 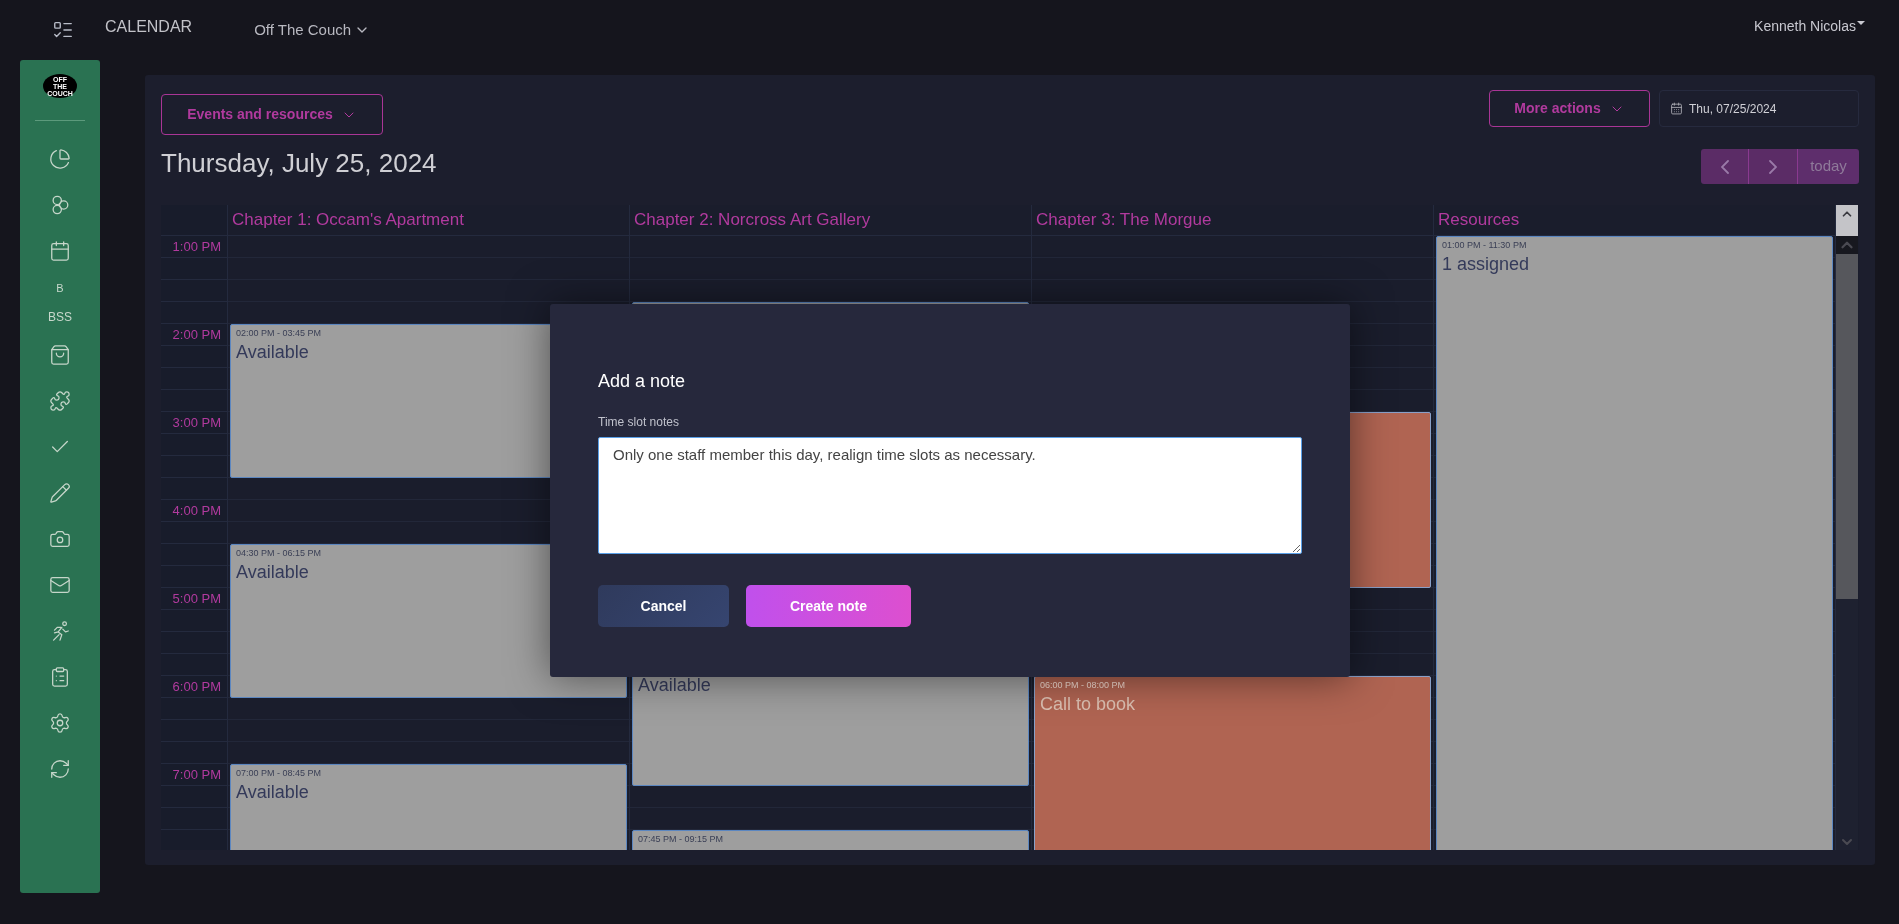 What do you see at coordinates (196, 510) in the screenshot?
I see `time-label: 4:00 PM` at bounding box center [196, 510].